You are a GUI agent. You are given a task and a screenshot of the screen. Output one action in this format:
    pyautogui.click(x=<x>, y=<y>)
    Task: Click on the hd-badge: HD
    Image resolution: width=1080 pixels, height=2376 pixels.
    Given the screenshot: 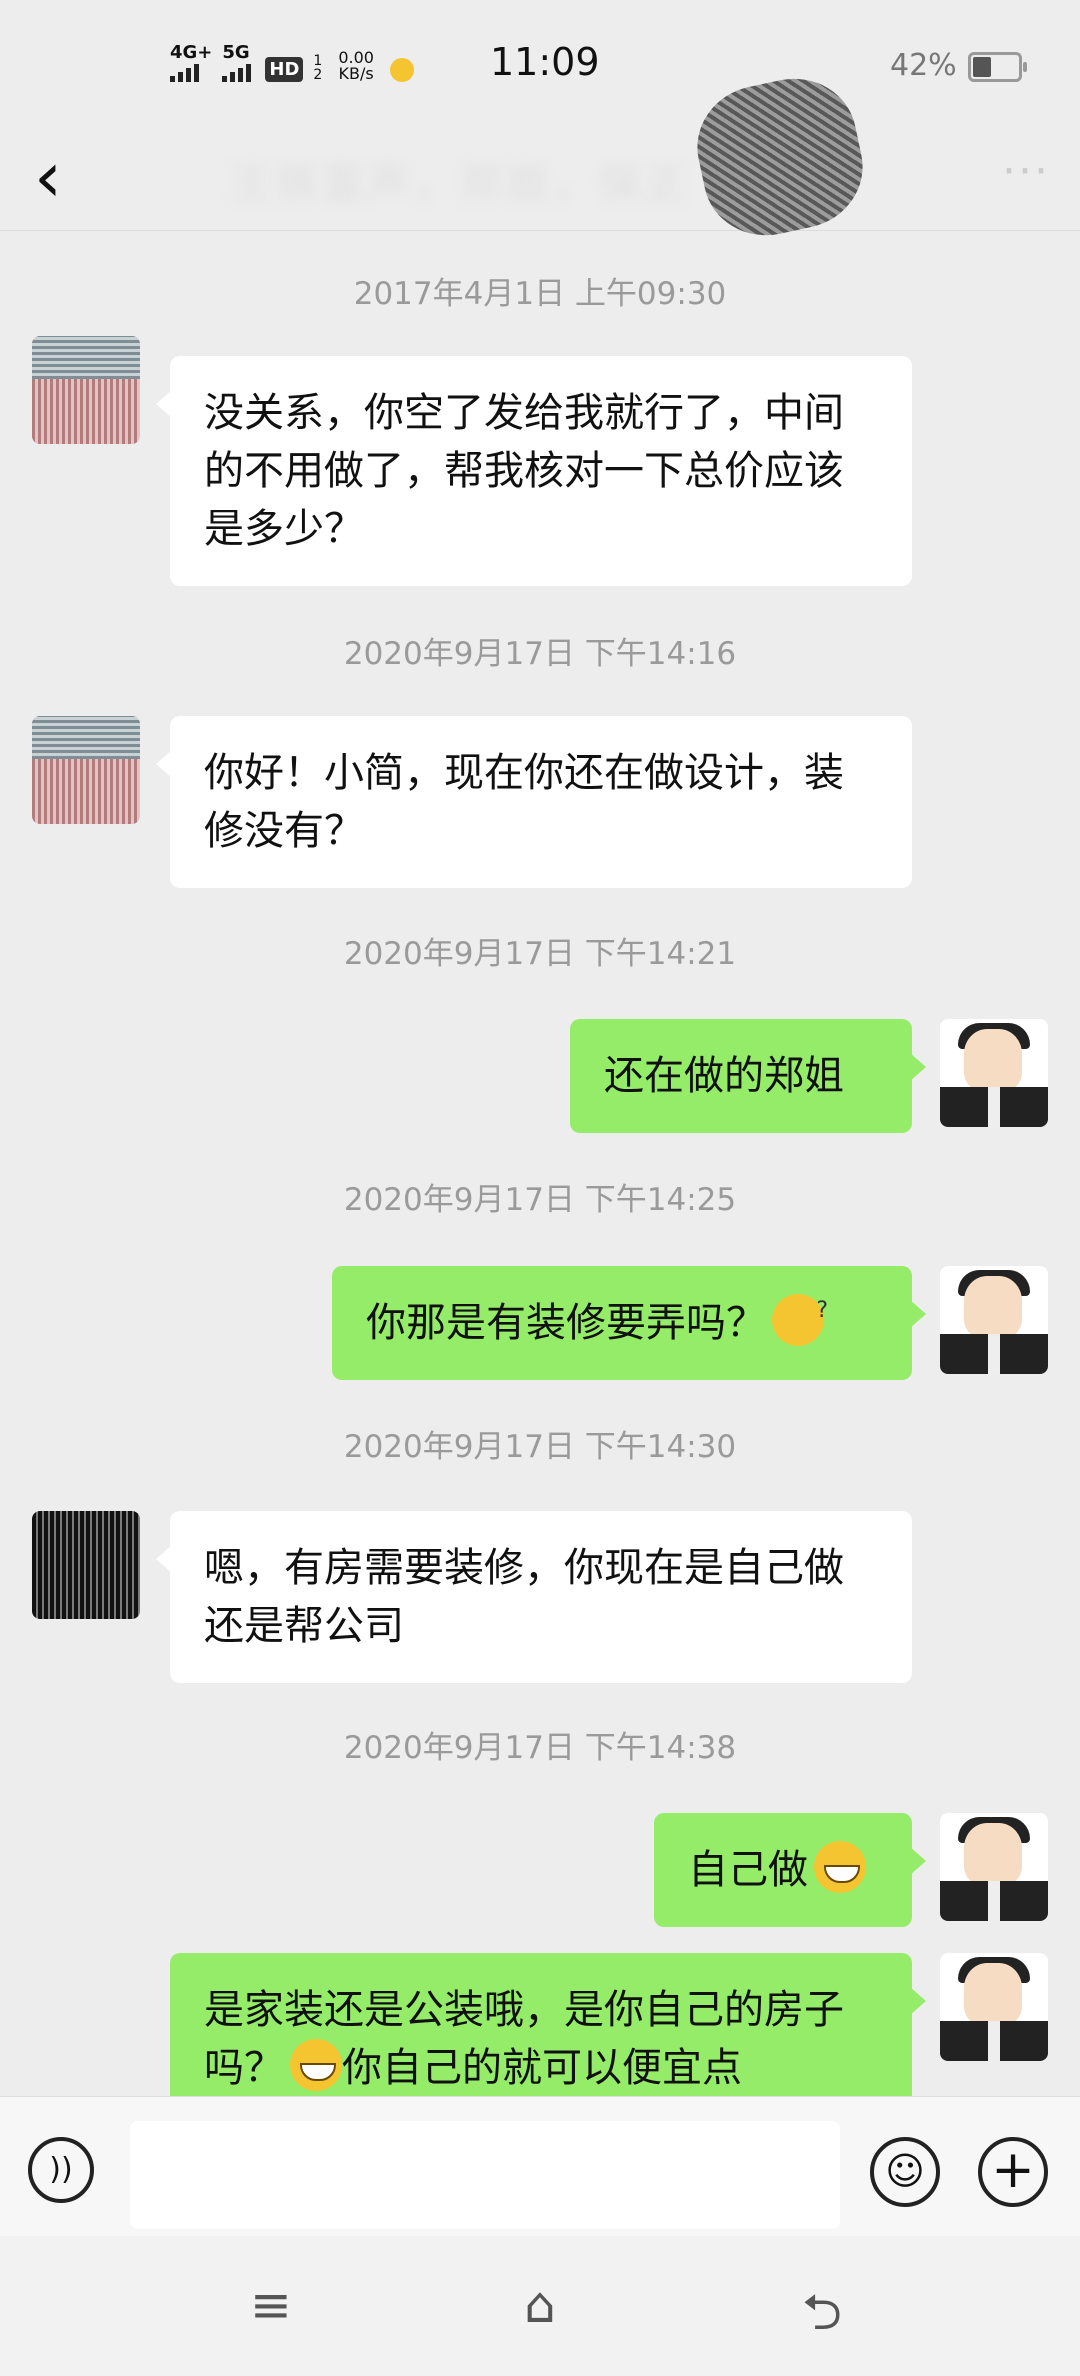 What is the action you would take?
    pyautogui.click(x=284, y=69)
    